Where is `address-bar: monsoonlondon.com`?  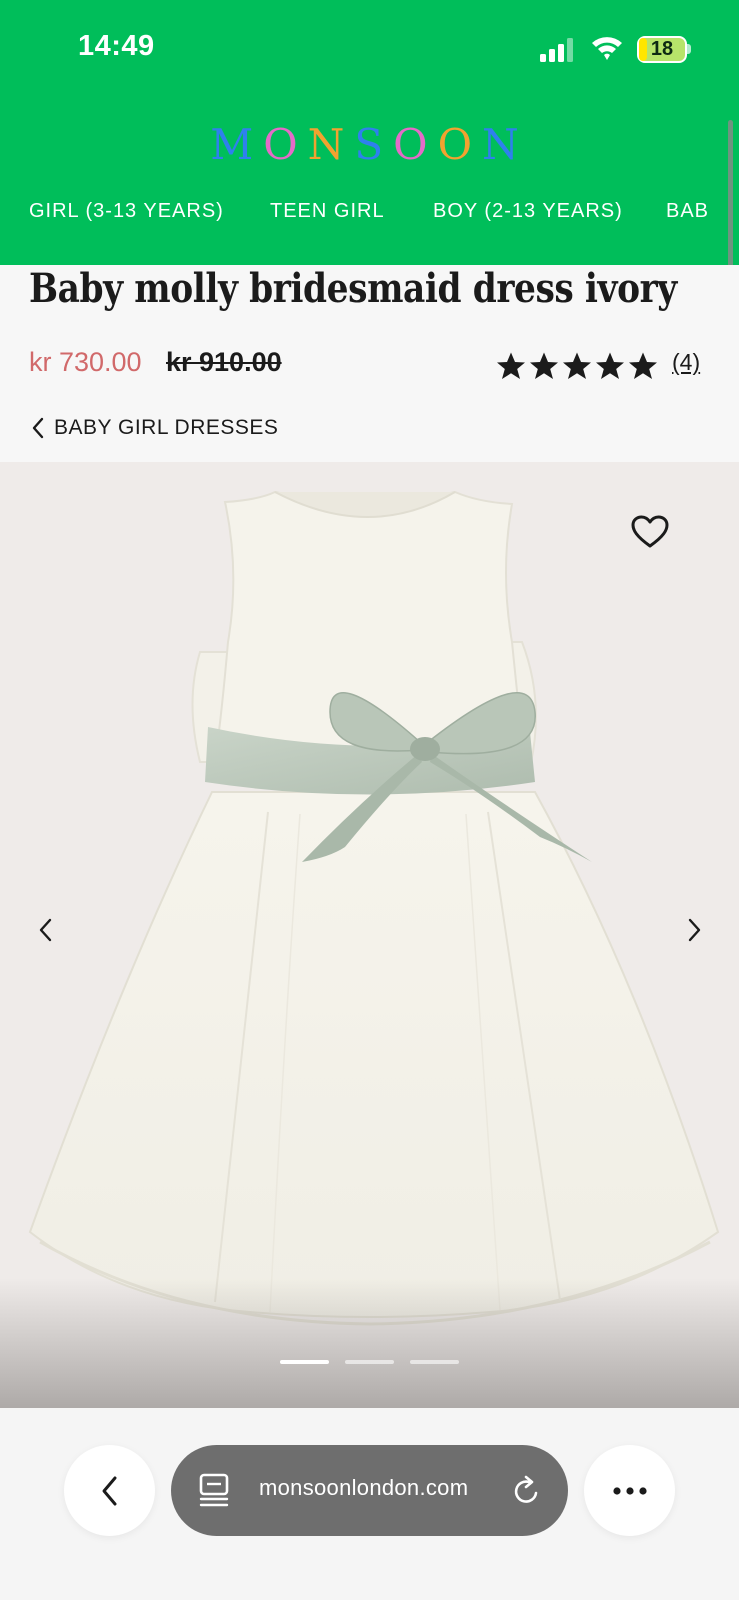
address-bar: monsoonlondon.com is located at coordinates (369, 1490).